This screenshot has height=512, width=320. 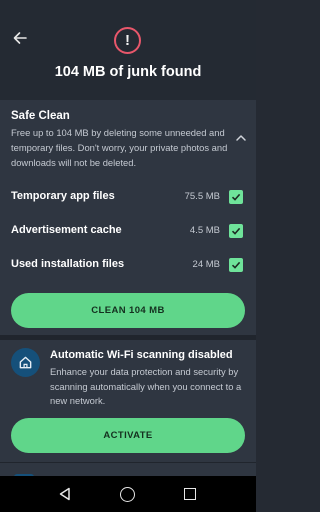 What do you see at coordinates (63, 196) in the screenshot?
I see `item-label-temp-app-files: Temporary app files` at bounding box center [63, 196].